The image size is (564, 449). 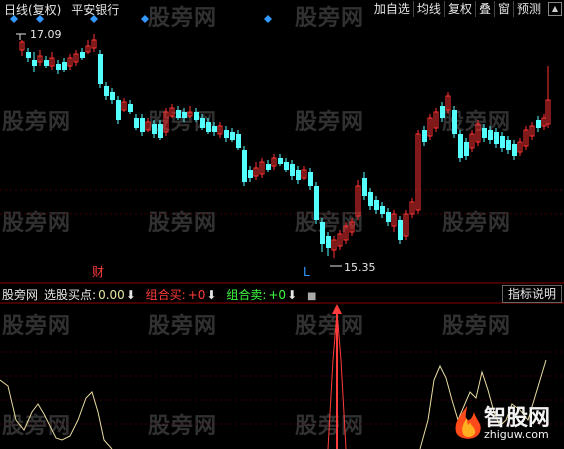 I want to click on xuangu-value: 0.00, so click(x=111, y=295).